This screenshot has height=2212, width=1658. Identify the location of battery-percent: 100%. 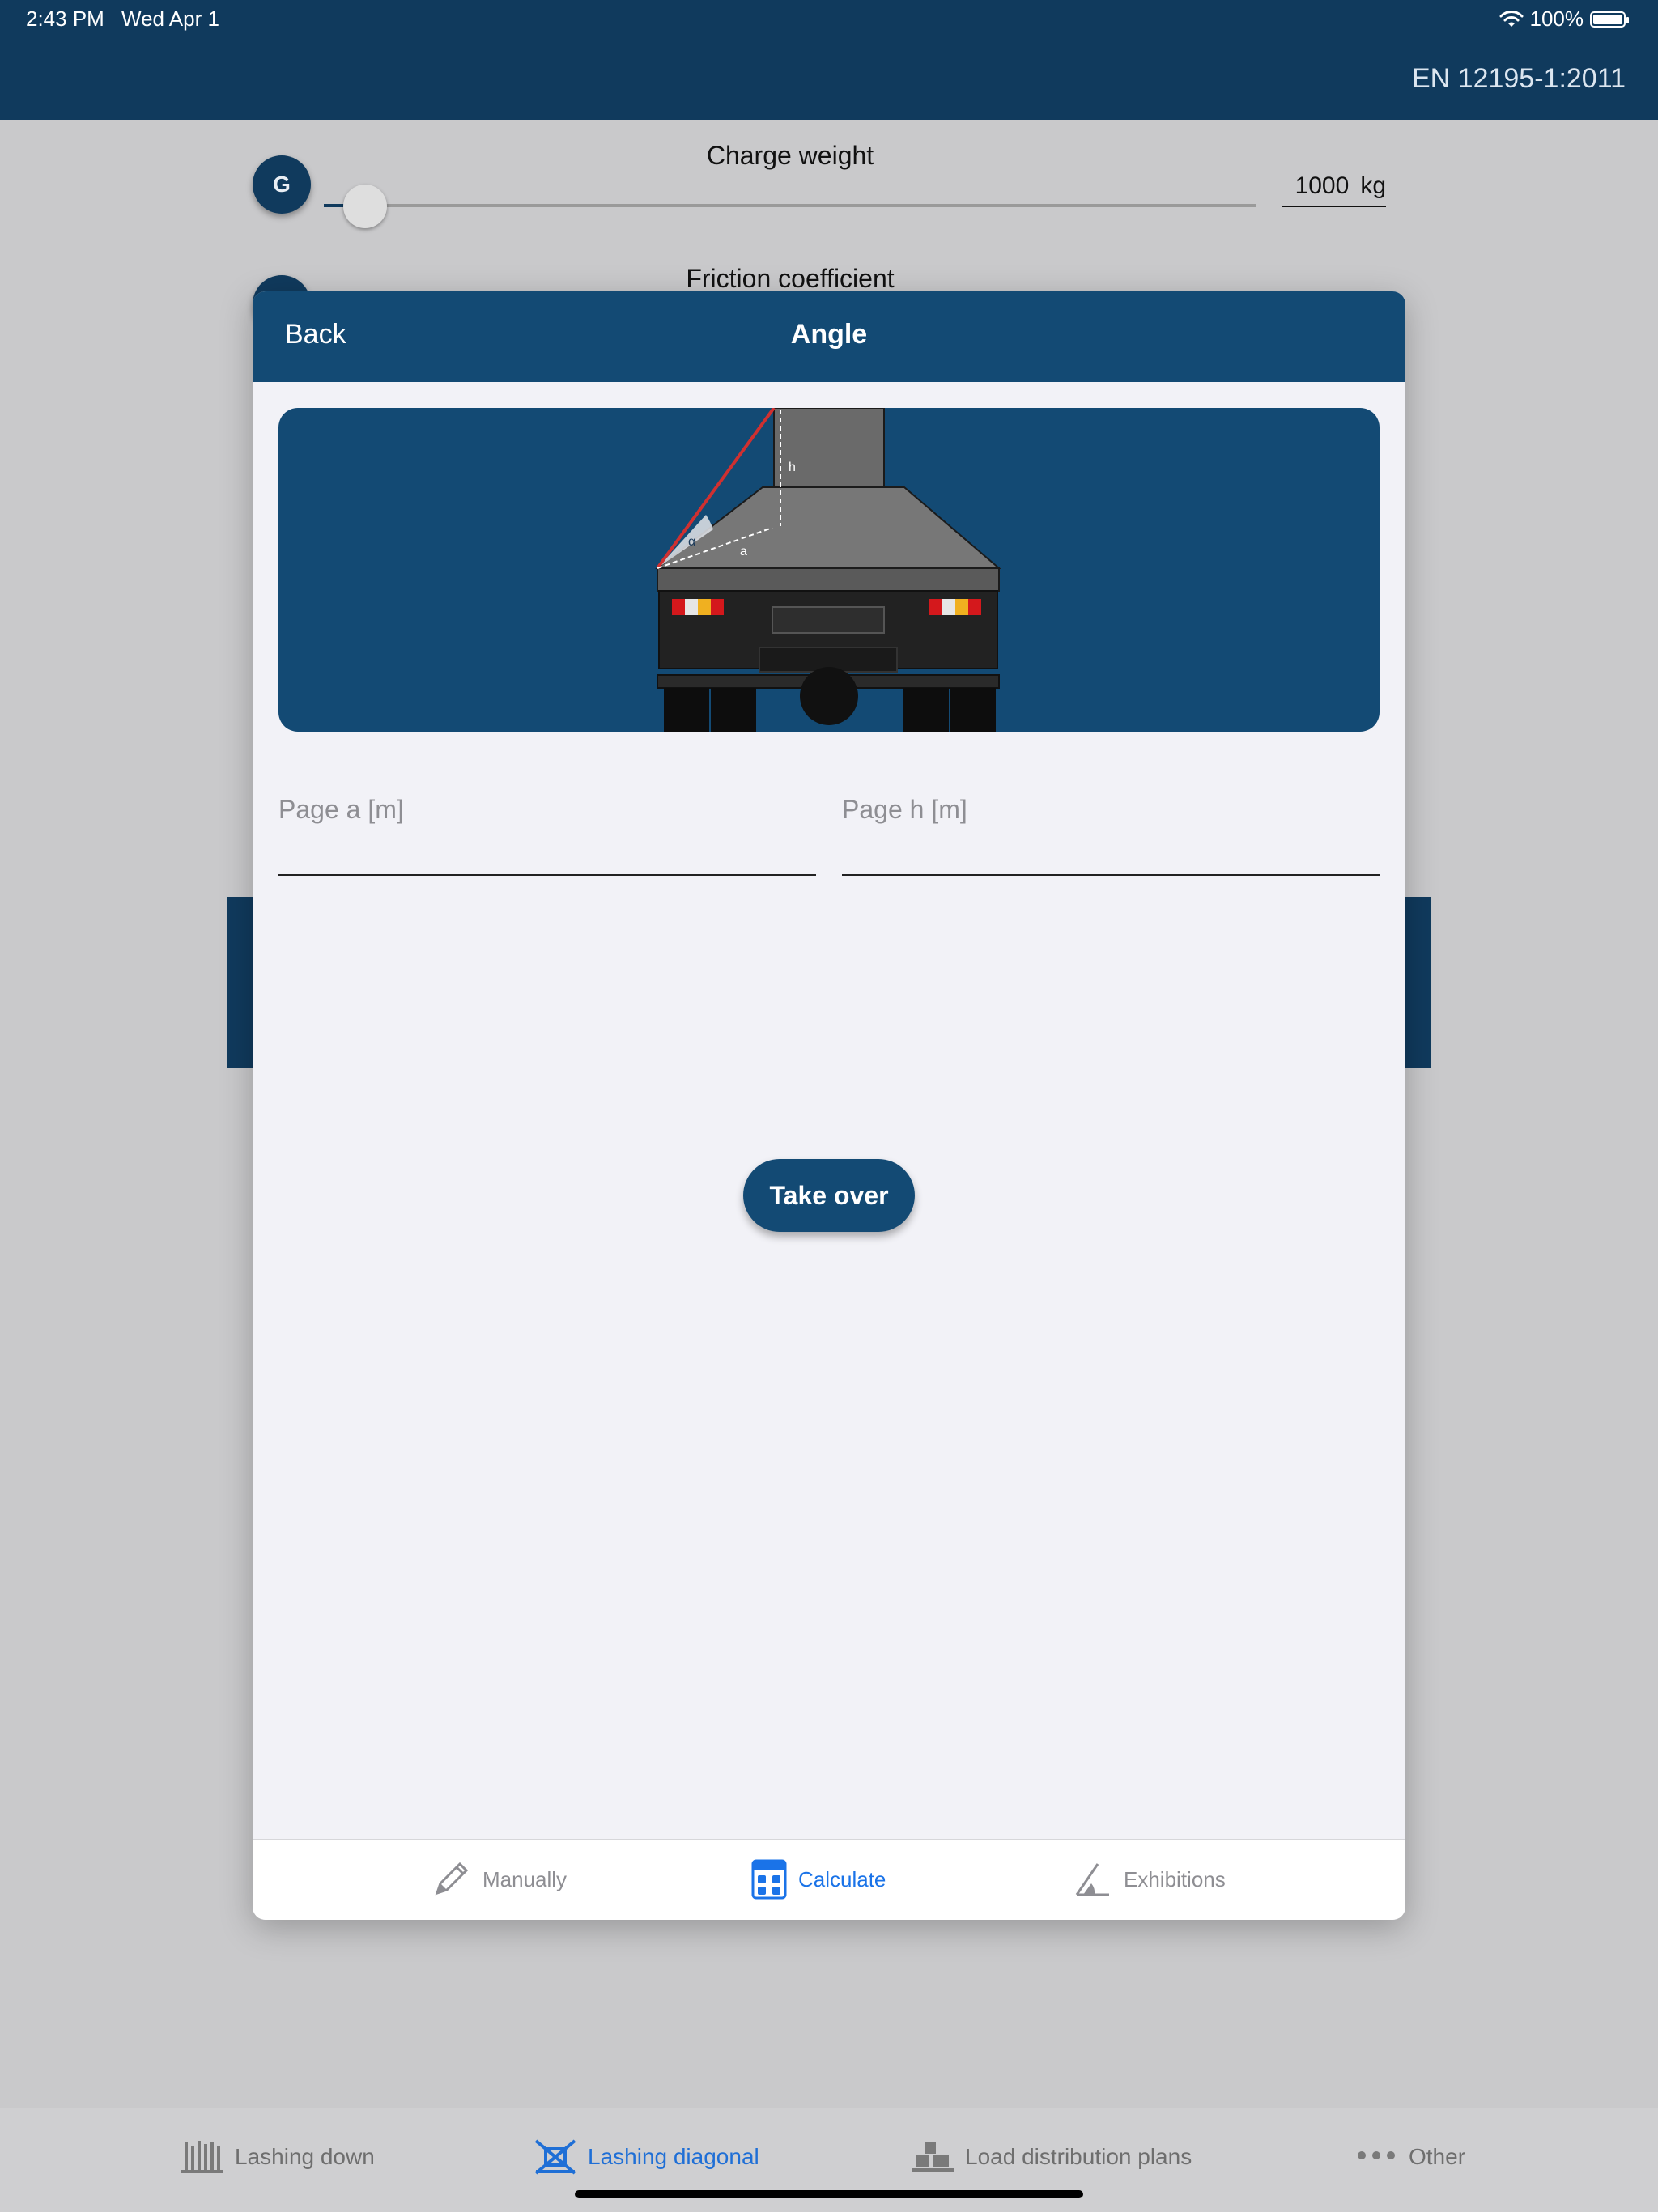
(1556, 18).